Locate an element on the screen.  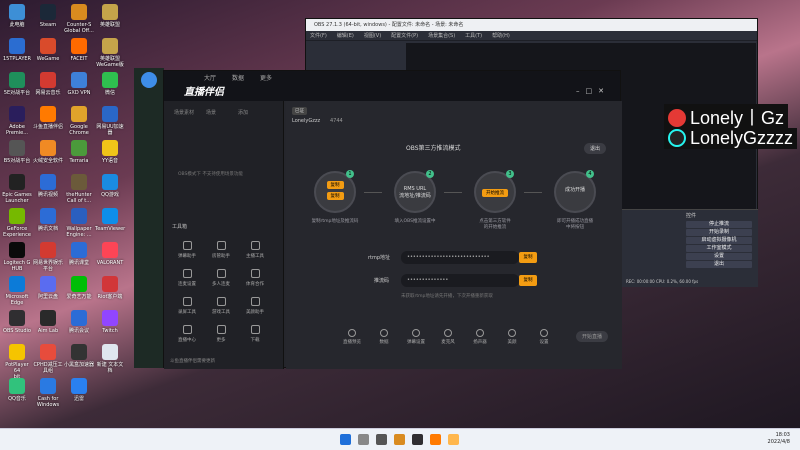
desktop-icon: 15TPLAYER is located at coordinates (17, 50).